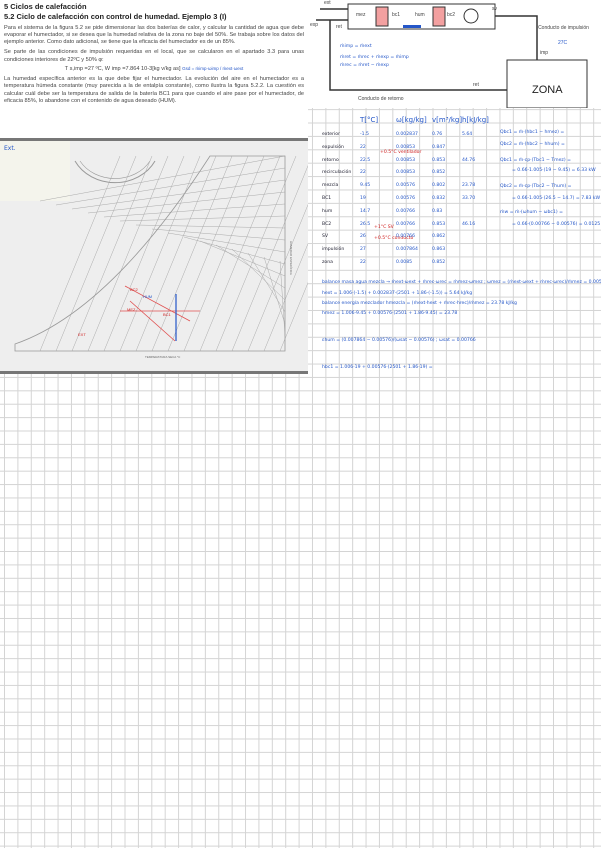 This screenshot has width=601, height=848. Describe the element at coordinates (437, 134) in the screenshot. I see `table-cell-v: 0.76` at that location.